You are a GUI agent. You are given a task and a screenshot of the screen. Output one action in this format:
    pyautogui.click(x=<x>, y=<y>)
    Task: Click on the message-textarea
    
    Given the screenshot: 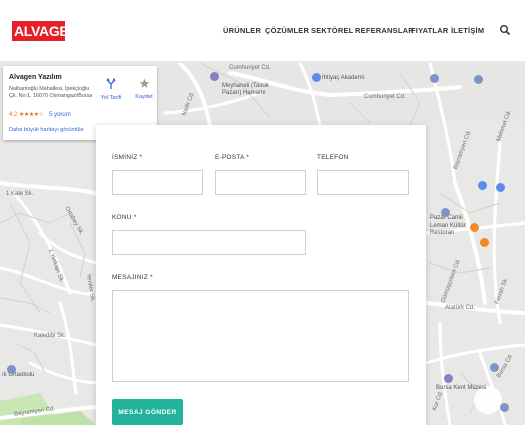 What is the action you would take?
    pyautogui.click(x=260, y=336)
    